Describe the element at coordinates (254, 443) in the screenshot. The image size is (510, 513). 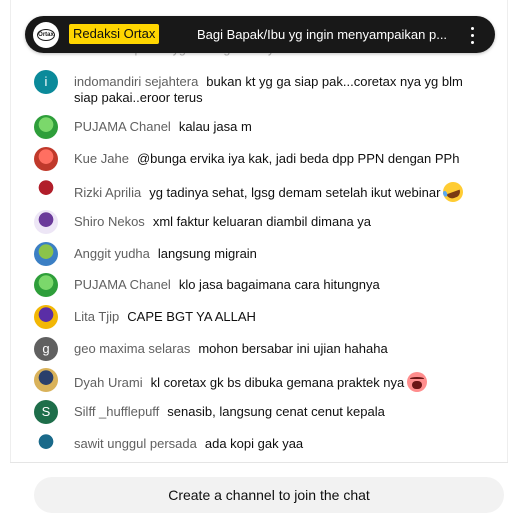
I see `message-text: ada kopi gak yaa` at that location.